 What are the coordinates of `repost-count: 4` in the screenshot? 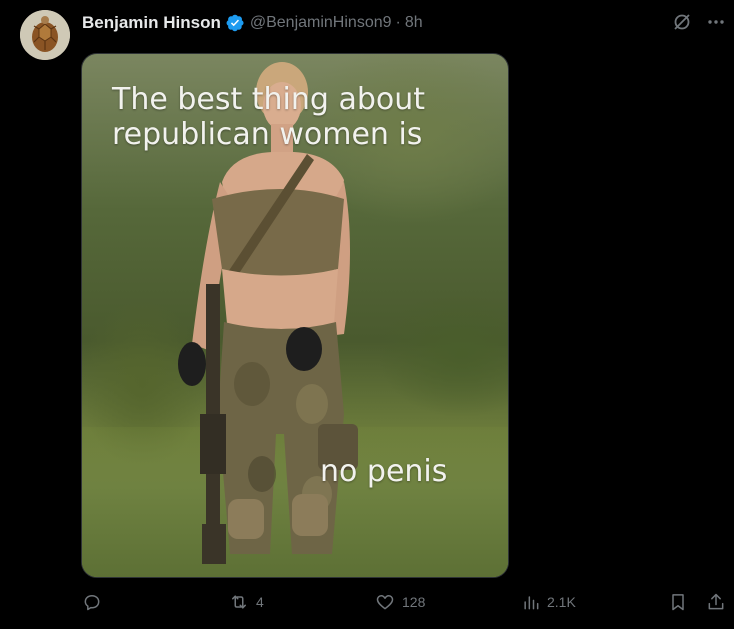 It's located at (260, 602).